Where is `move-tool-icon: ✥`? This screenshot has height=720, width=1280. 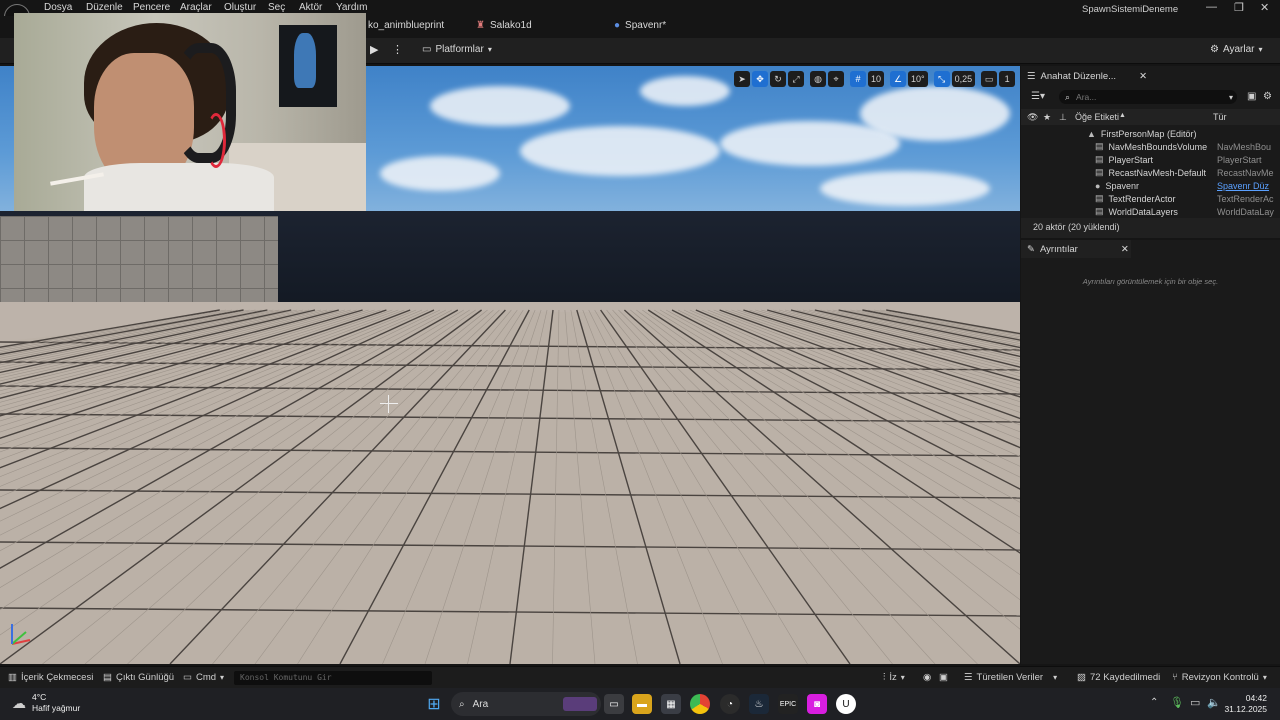 move-tool-icon: ✥ is located at coordinates (760, 79).